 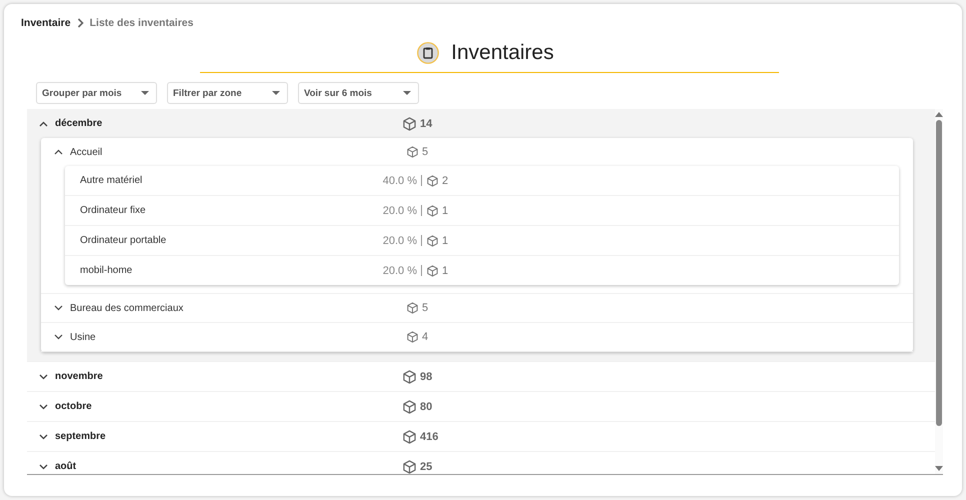 I want to click on zone-row: Accueil 5, so click(x=477, y=152).